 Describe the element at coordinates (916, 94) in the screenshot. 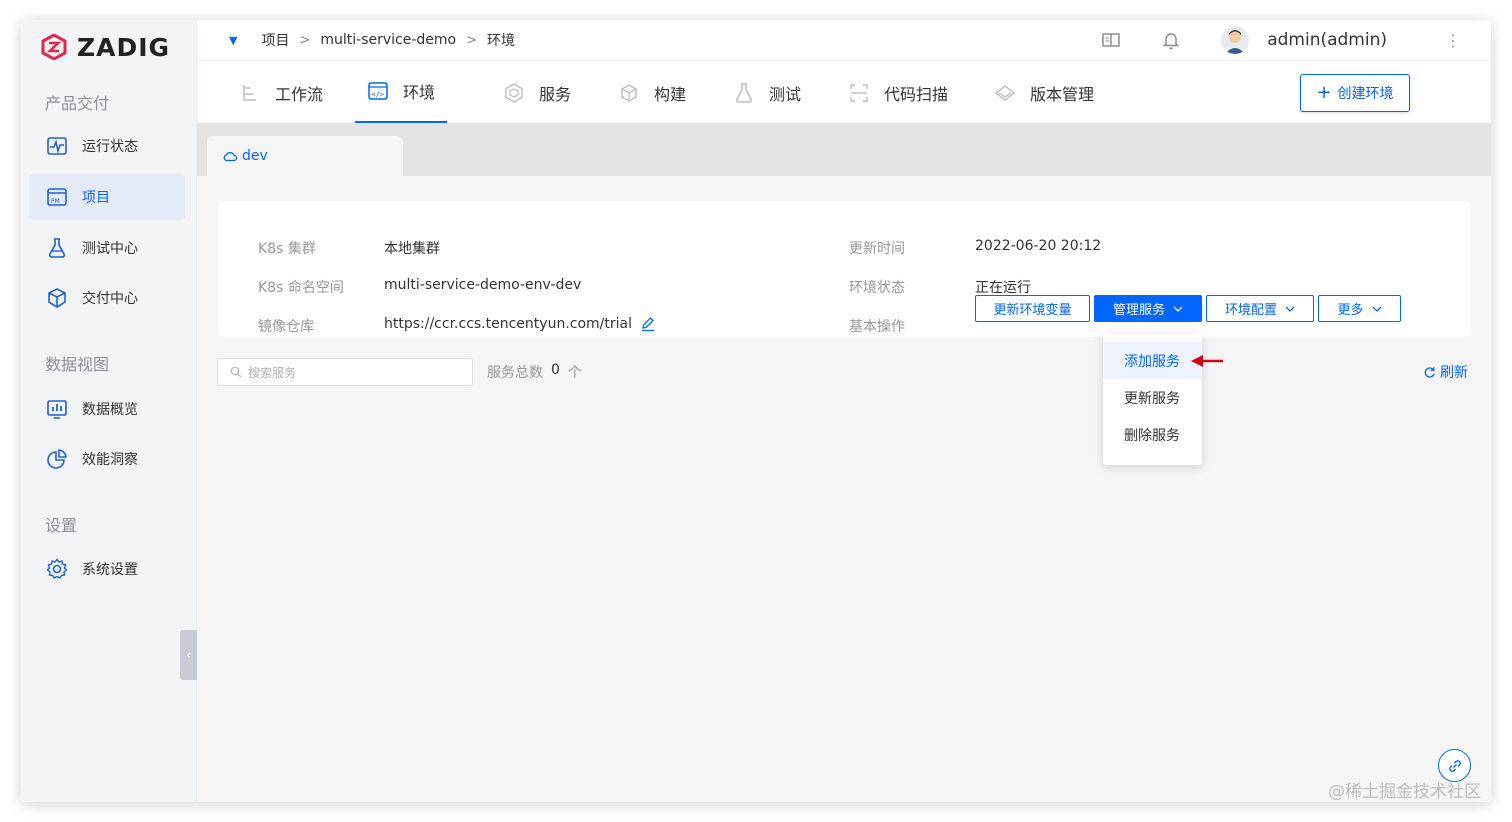

I see `tab-label: 代码扫描` at that location.